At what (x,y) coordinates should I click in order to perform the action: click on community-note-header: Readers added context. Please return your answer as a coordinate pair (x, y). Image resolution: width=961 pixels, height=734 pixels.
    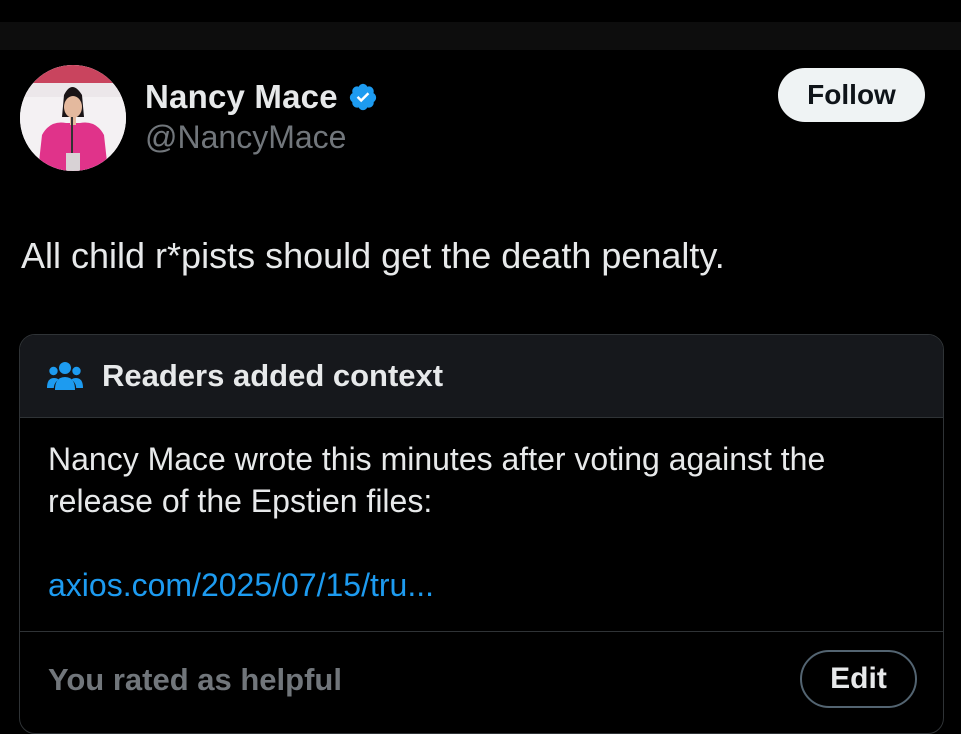
    Looking at the image, I should click on (481, 376).